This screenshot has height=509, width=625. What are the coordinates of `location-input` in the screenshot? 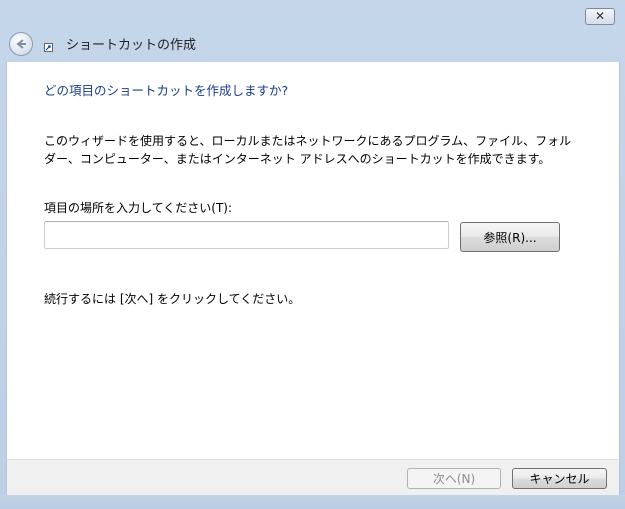 It's located at (246, 235).